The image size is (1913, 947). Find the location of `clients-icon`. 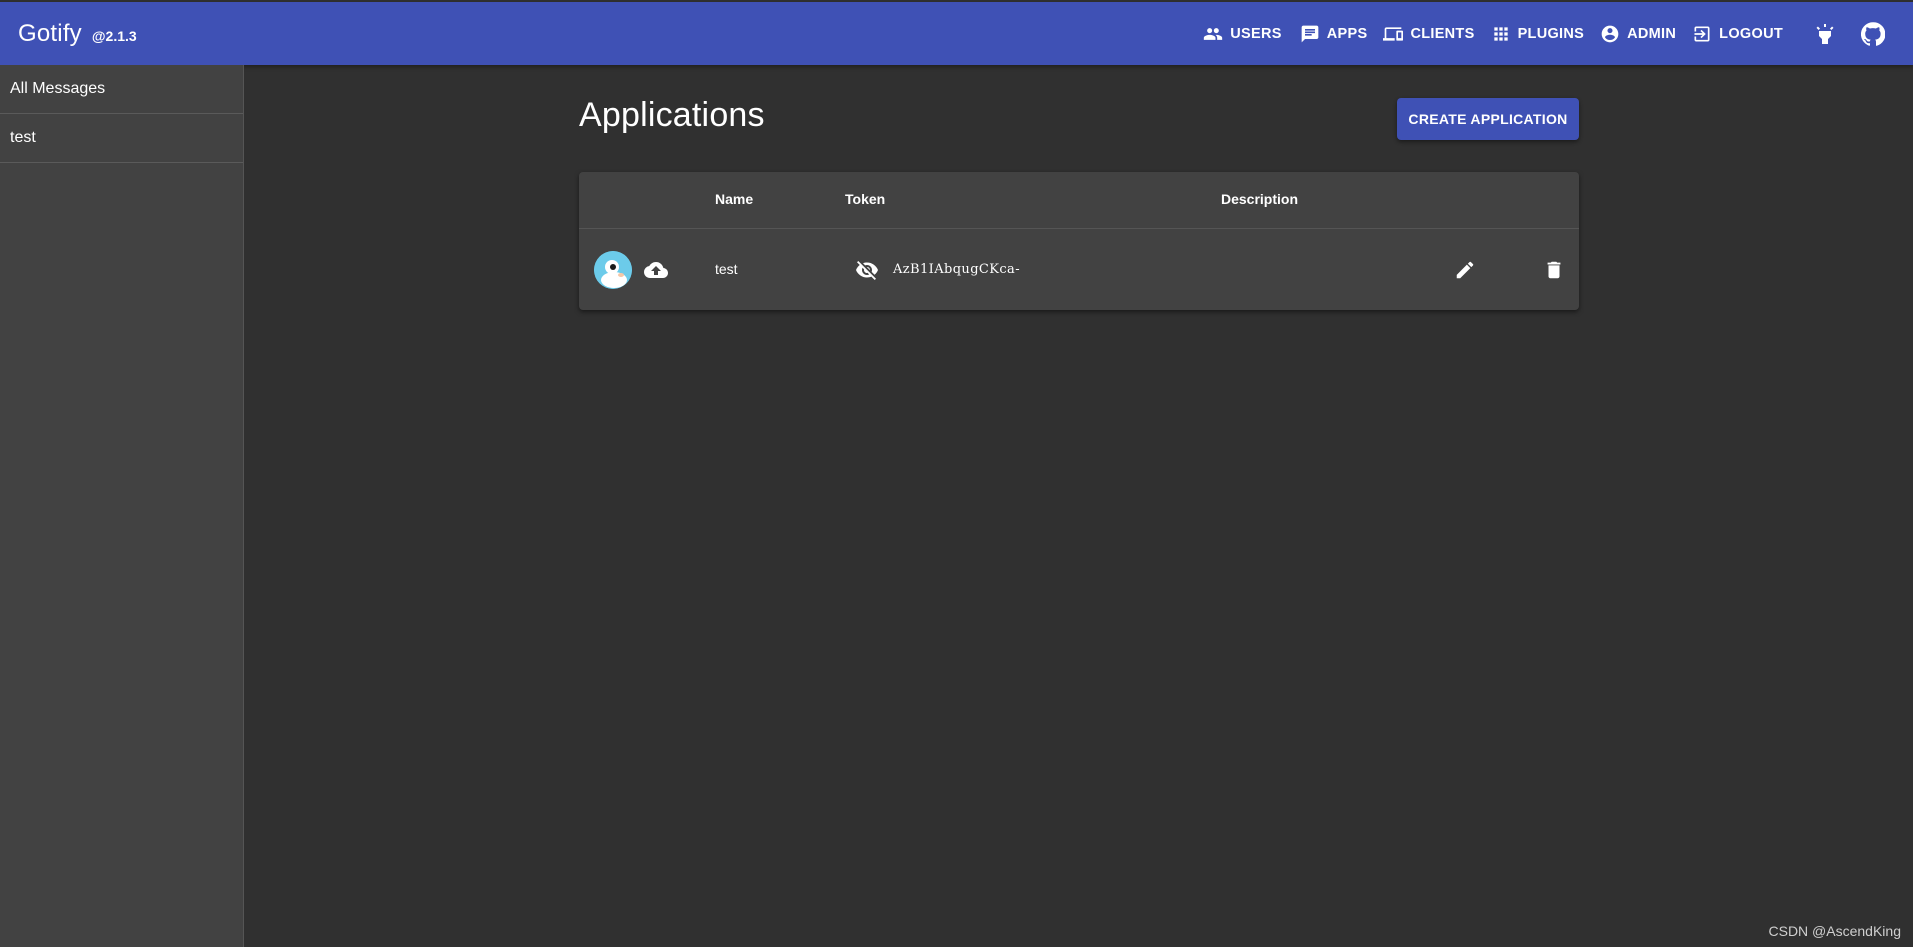

clients-icon is located at coordinates (1393, 33).